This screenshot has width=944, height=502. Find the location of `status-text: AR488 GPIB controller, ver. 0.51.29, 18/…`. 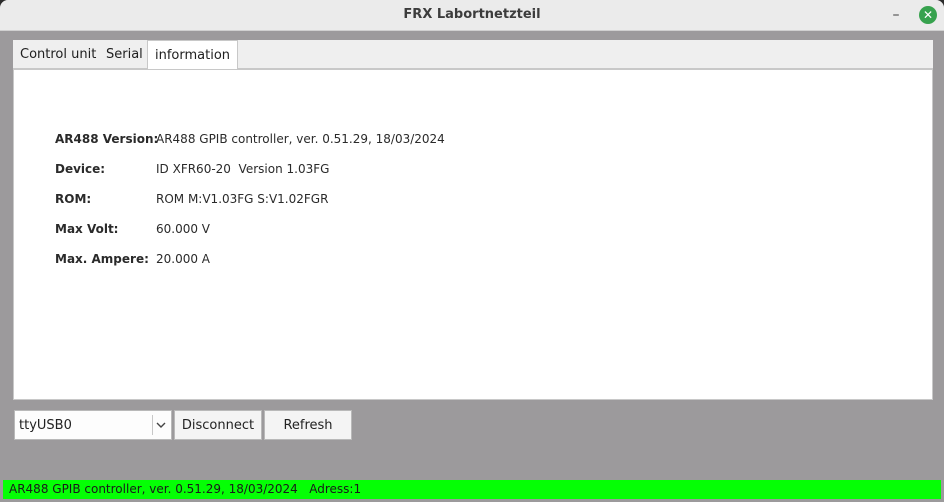

status-text: AR488 GPIB controller, ver. 0.51.29, 18/… is located at coordinates (185, 489).